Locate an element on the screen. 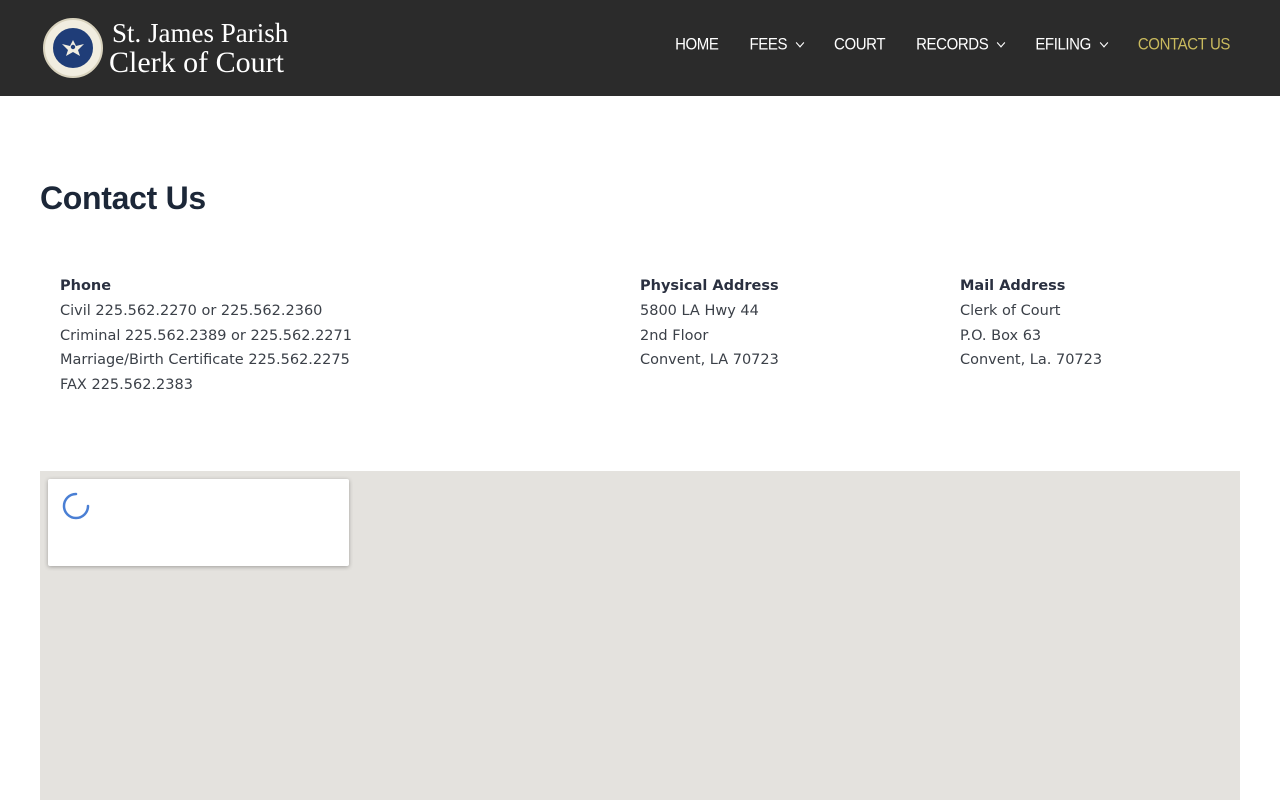  mail-address-line: Convent, La. 70723 is located at coordinates (1031, 360).